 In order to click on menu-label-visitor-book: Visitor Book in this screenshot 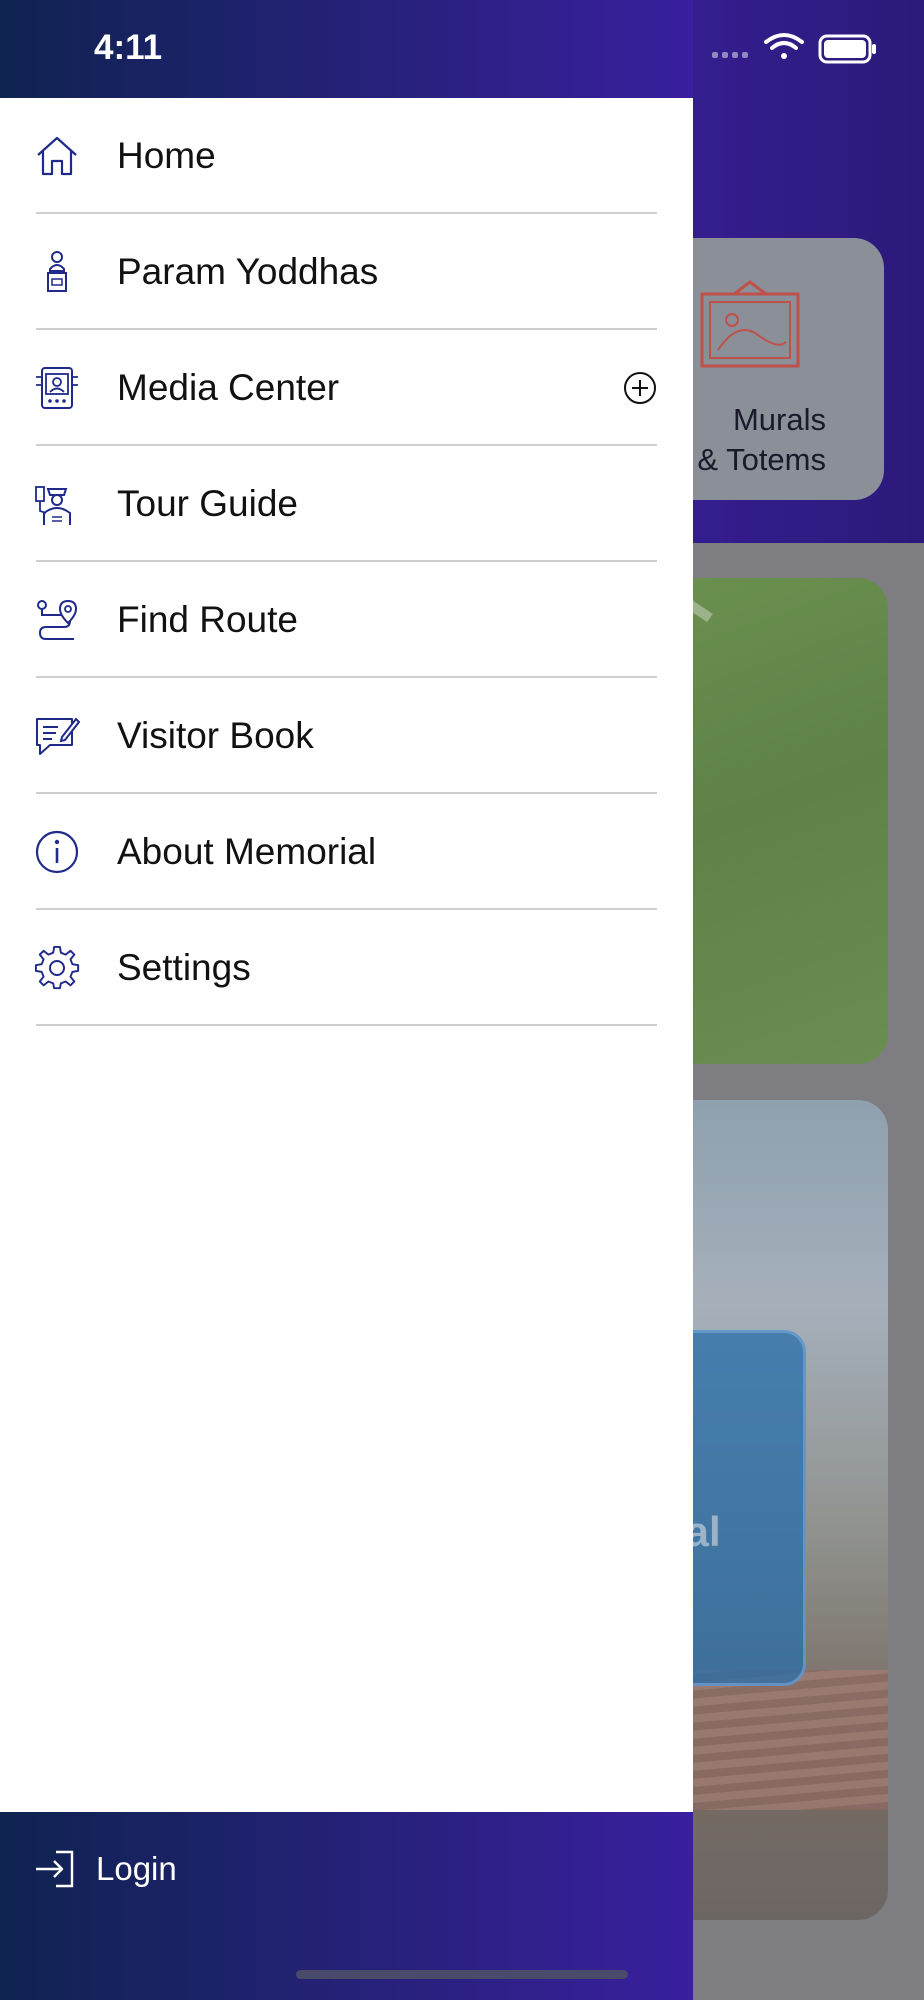, I will do `click(215, 735)`.